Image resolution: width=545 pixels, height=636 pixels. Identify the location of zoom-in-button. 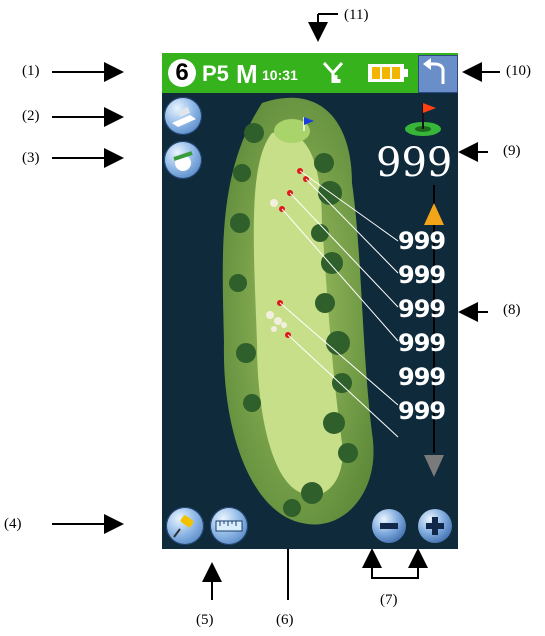
(435, 526).